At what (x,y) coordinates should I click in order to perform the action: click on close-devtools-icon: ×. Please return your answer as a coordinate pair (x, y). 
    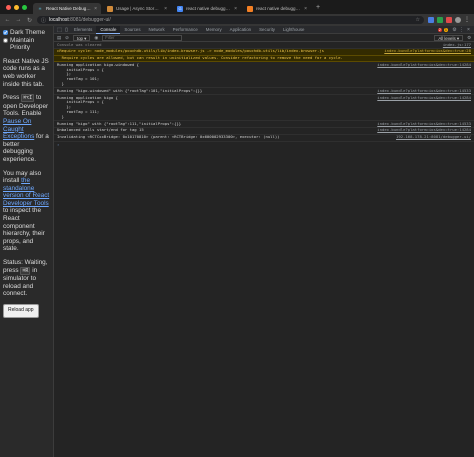
    Looking at the image, I should click on (468, 30).